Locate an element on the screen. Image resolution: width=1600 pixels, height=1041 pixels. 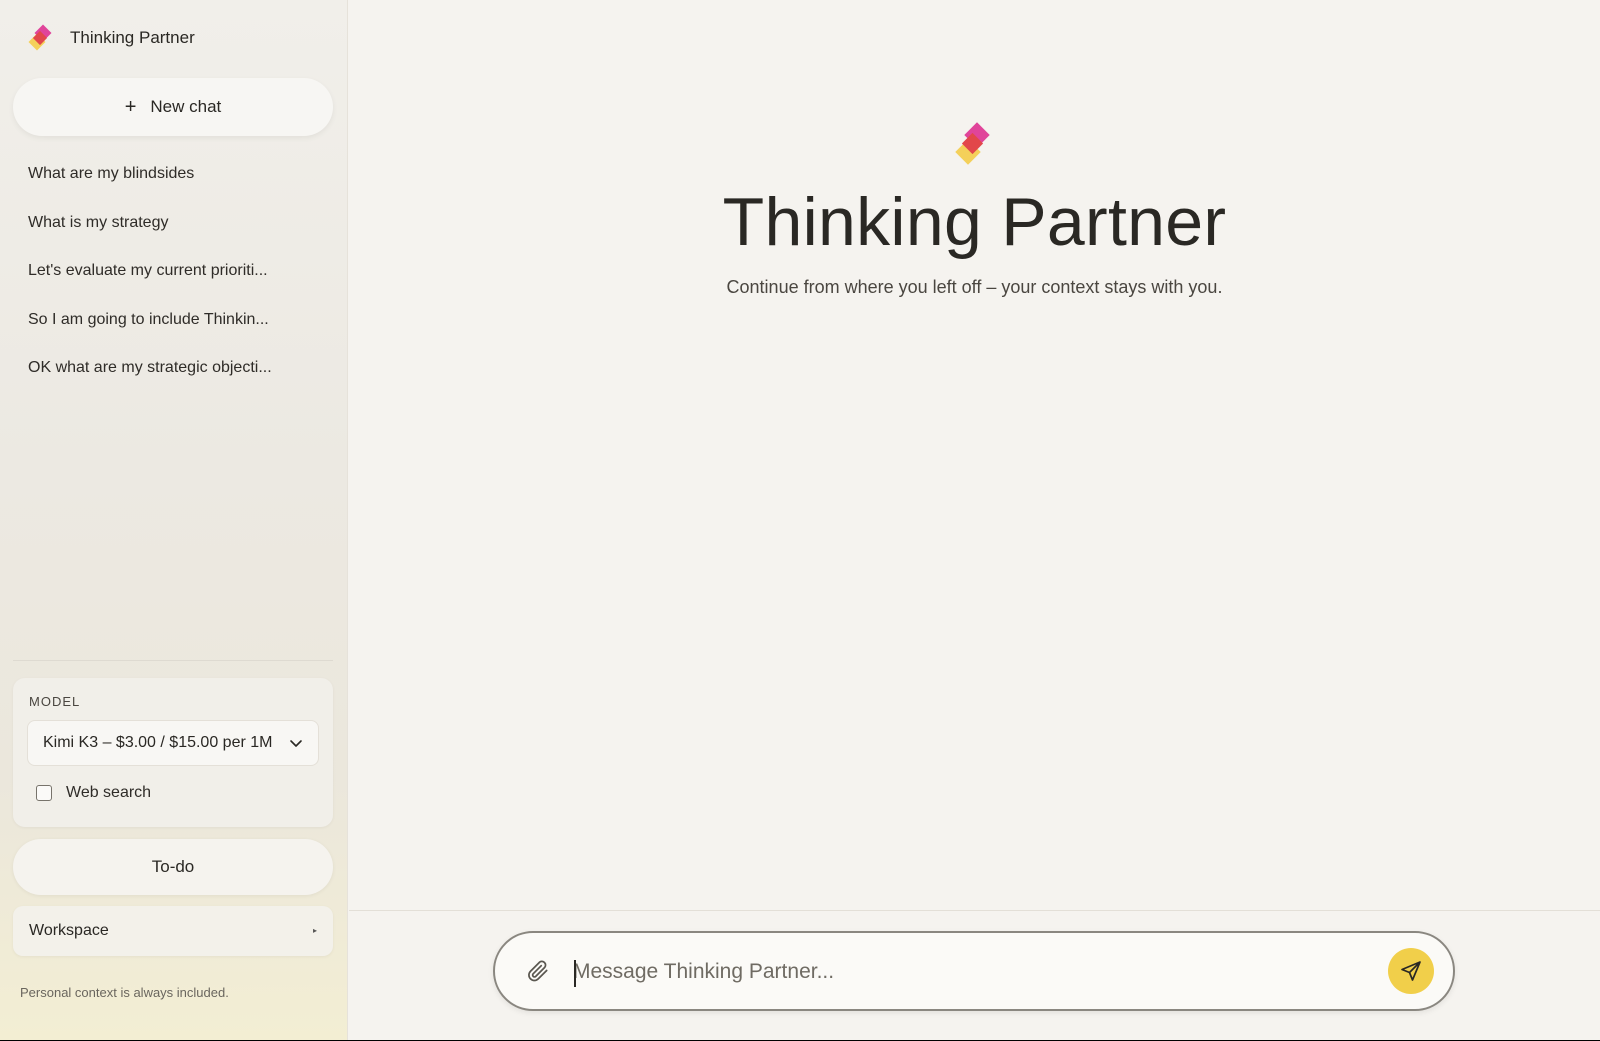
new-chat-button: + New chat is located at coordinates (173, 107).